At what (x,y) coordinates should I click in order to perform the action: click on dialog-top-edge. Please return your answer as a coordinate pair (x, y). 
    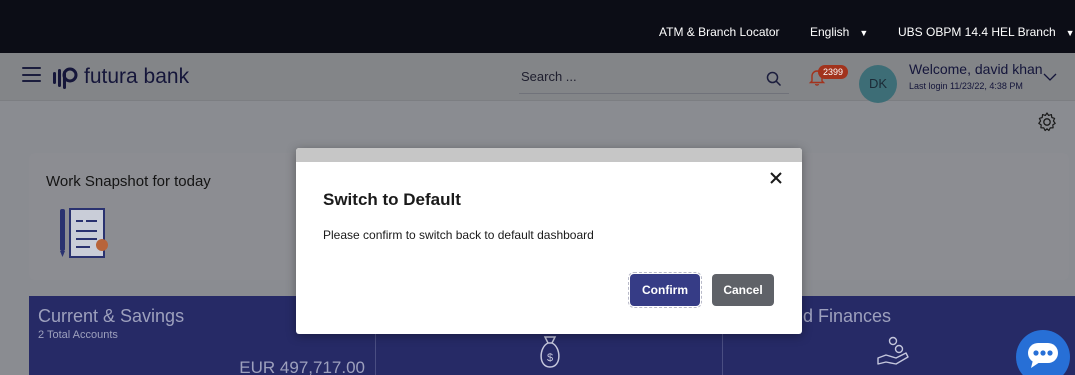
    Looking at the image, I should click on (549, 155).